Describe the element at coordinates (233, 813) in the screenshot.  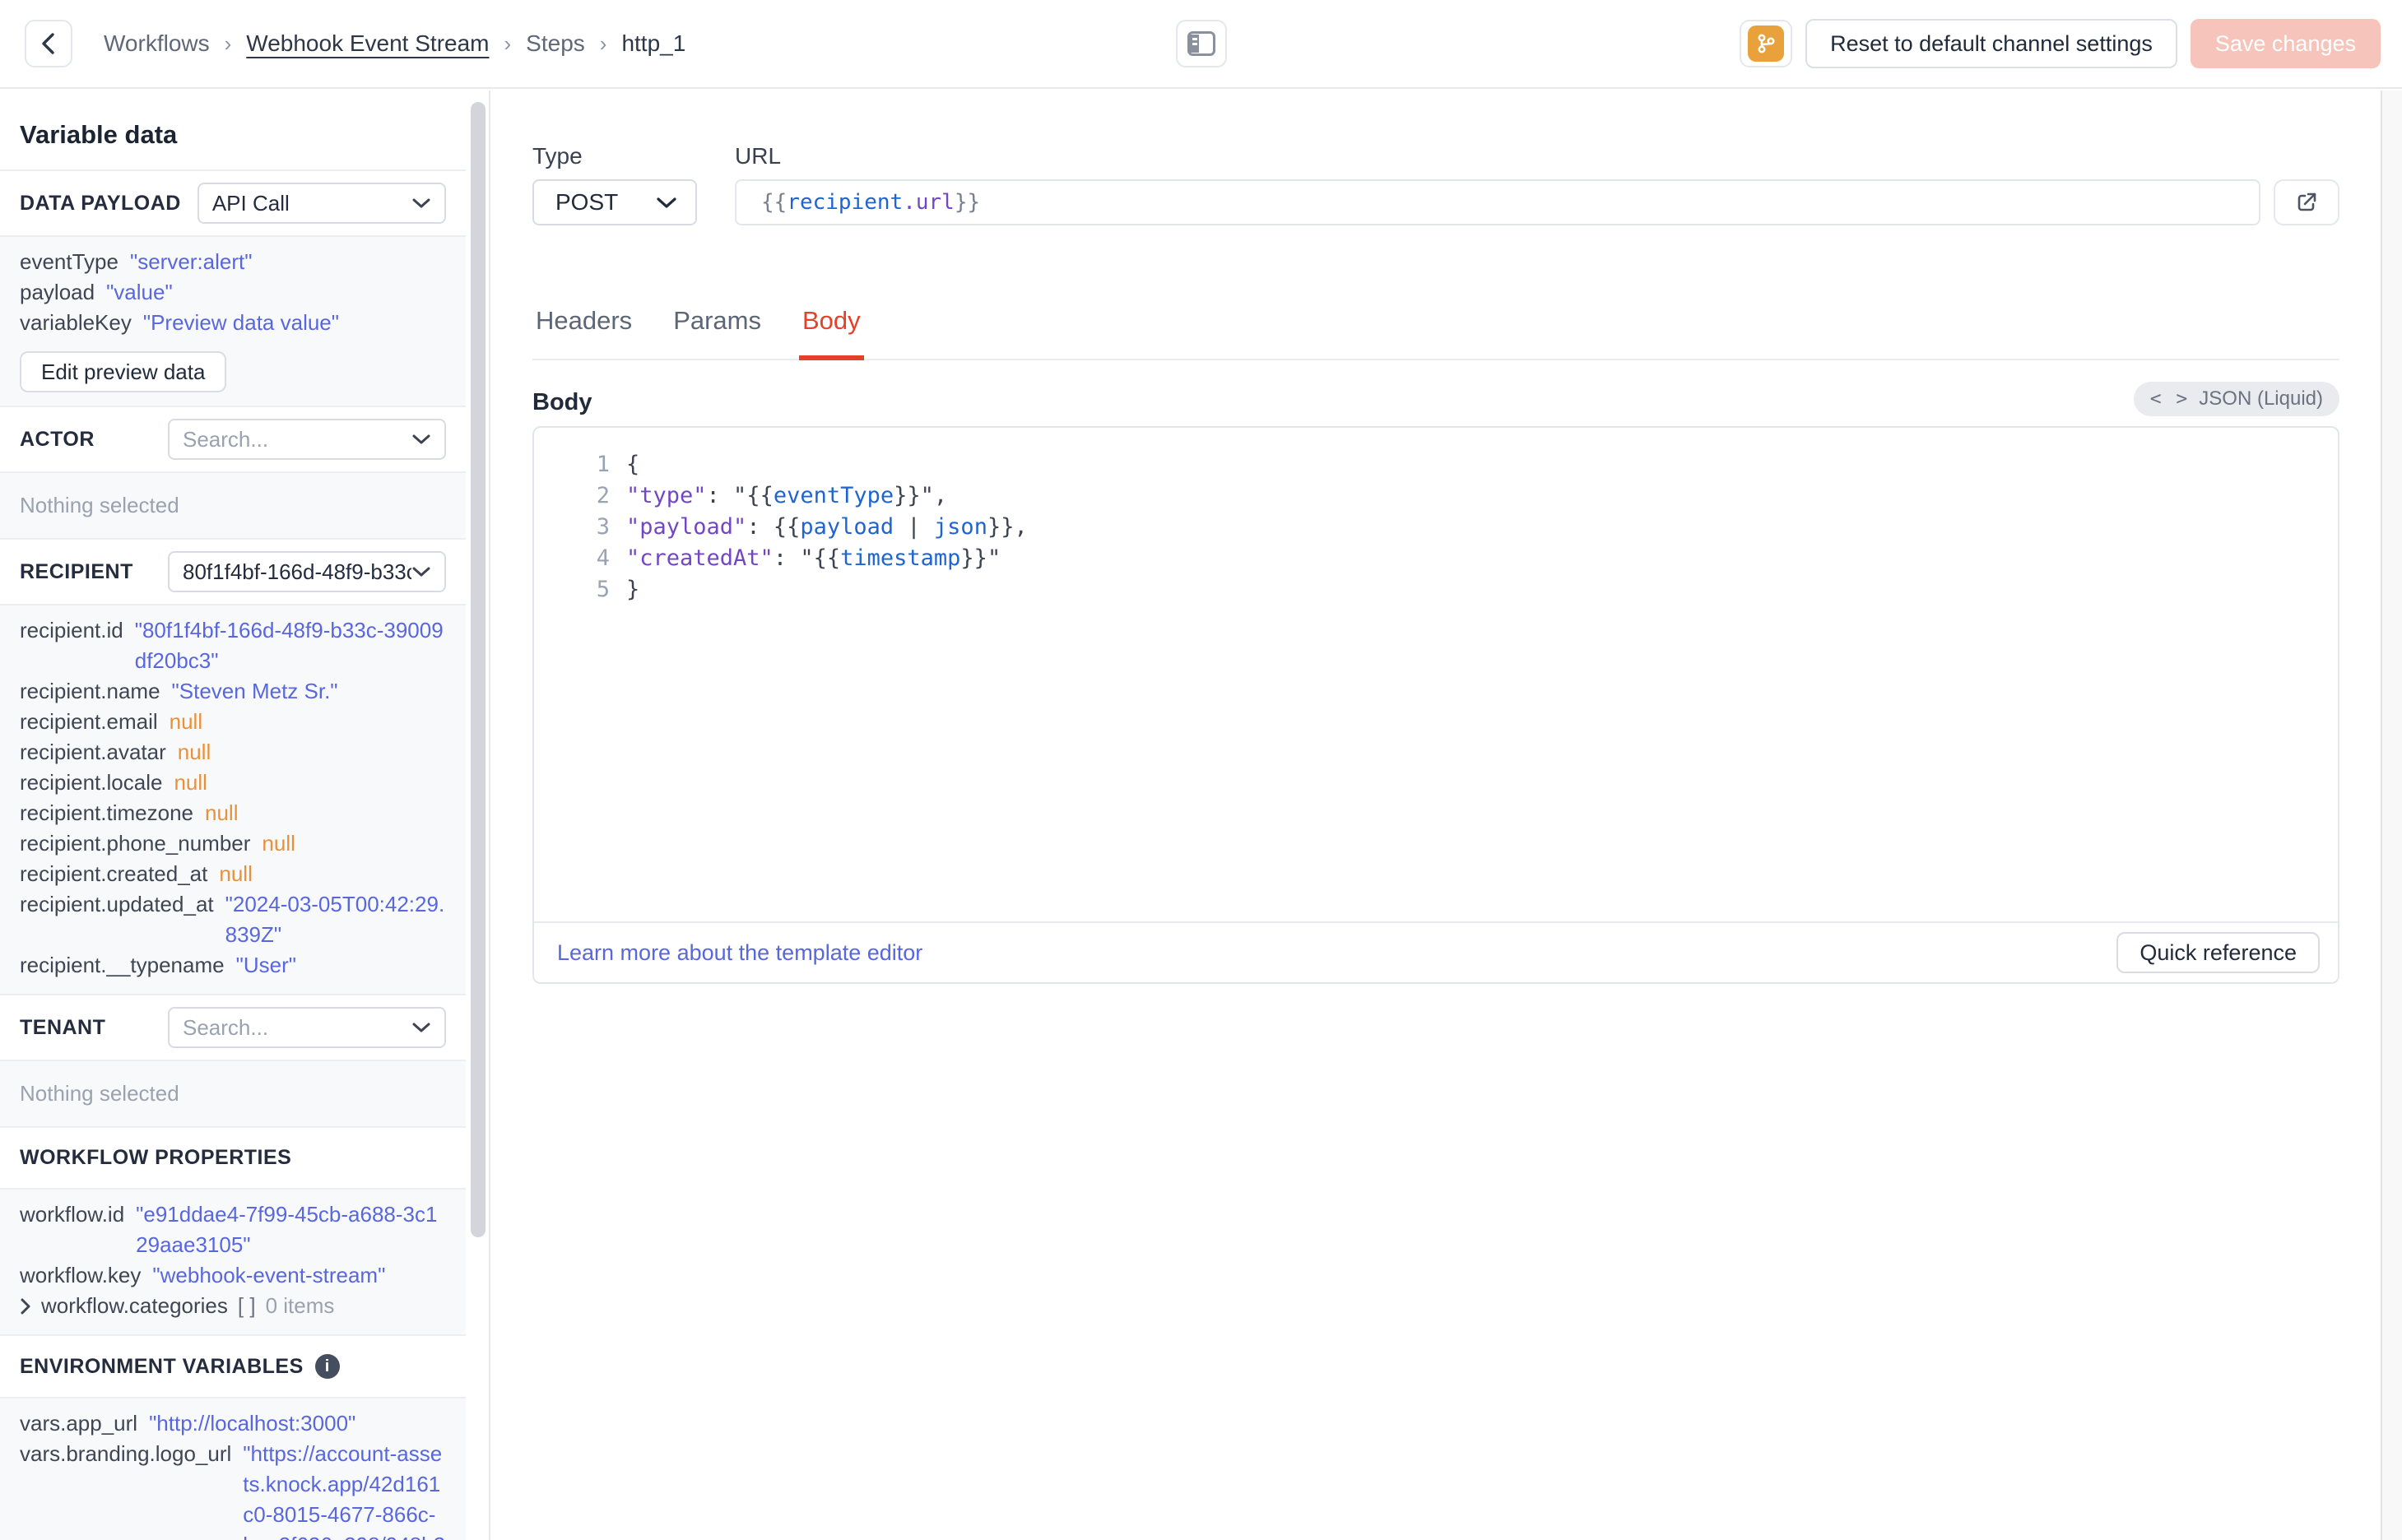
I see `variable-row: recipient.timezone null` at that location.